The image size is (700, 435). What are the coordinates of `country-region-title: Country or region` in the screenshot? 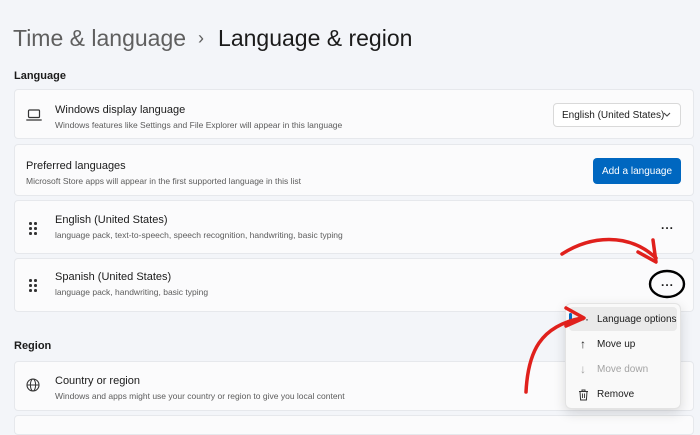 It's located at (97, 381).